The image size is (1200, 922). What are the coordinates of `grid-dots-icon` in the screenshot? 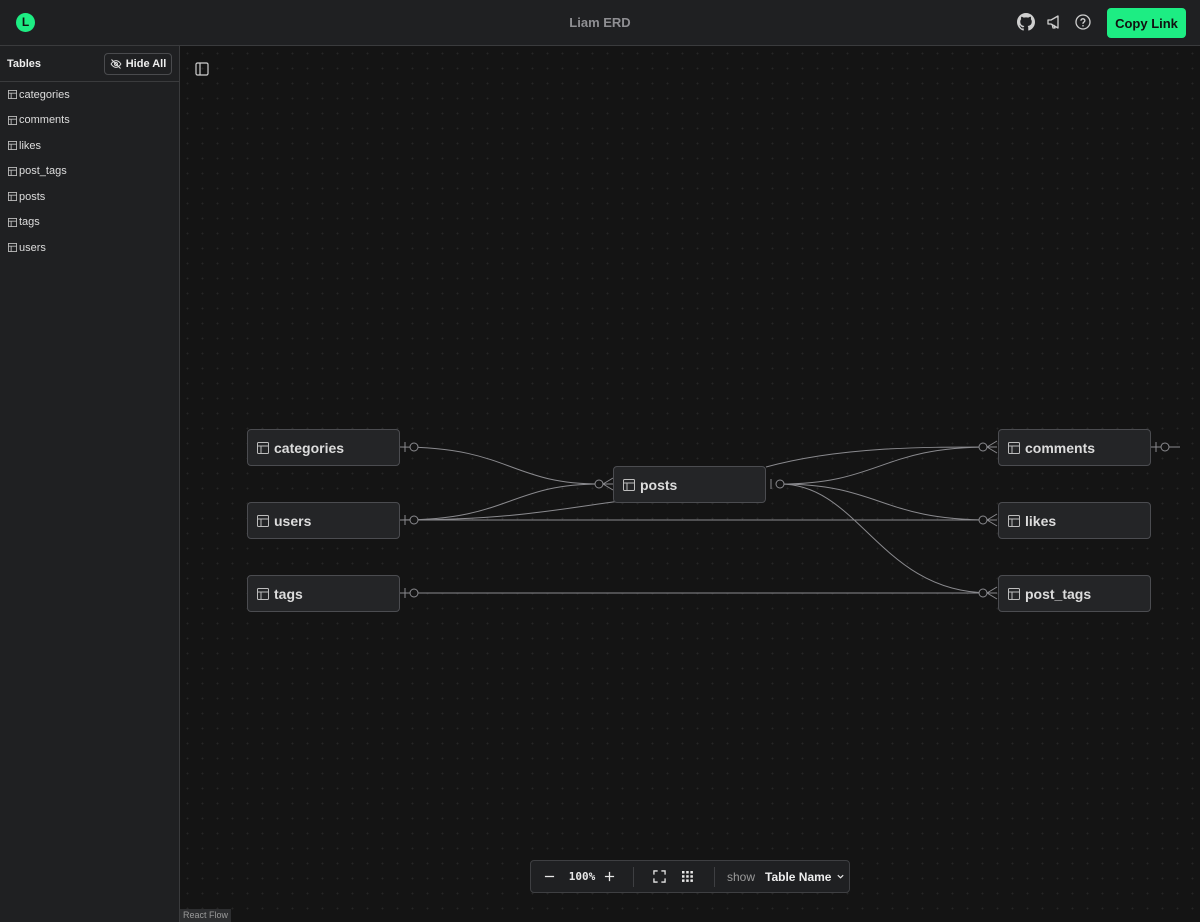 It's located at (687, 876).